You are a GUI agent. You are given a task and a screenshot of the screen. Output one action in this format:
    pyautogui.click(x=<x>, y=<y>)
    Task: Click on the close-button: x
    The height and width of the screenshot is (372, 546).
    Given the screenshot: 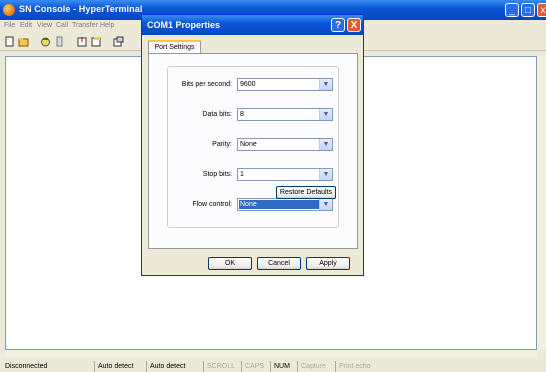 What is the action you would take?
    pyautogui.click(x=541, y=10)
    